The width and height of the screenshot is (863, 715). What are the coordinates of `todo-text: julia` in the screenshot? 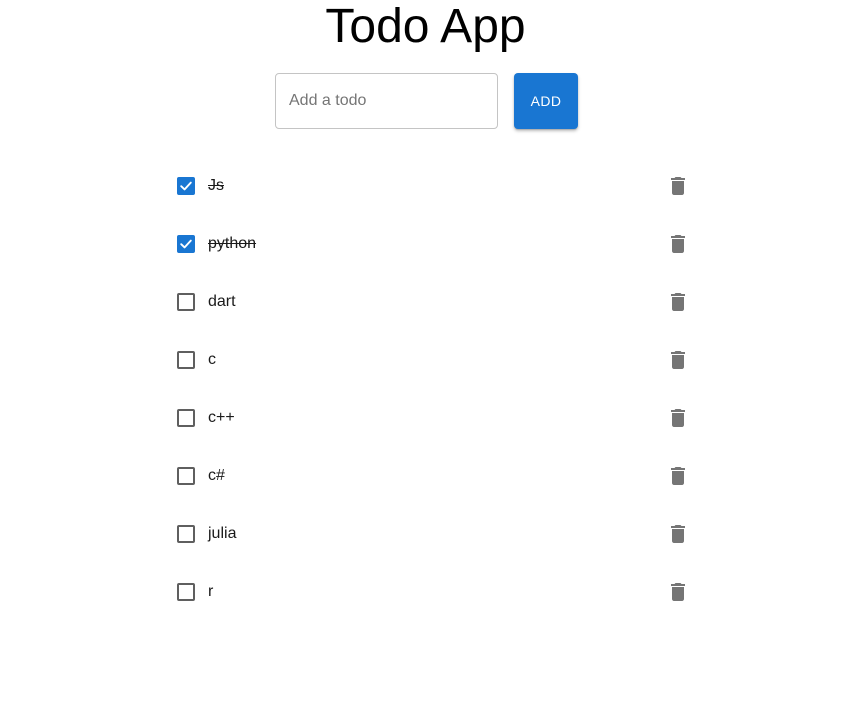 It's located at (222, 533).